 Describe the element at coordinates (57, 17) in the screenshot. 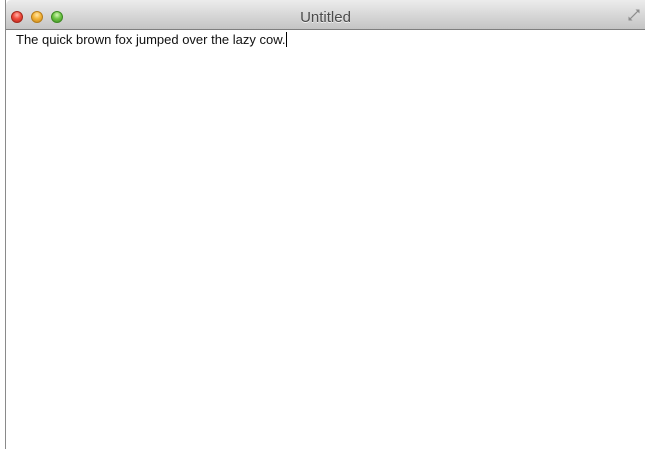

I see `zoom-icon` at that location.